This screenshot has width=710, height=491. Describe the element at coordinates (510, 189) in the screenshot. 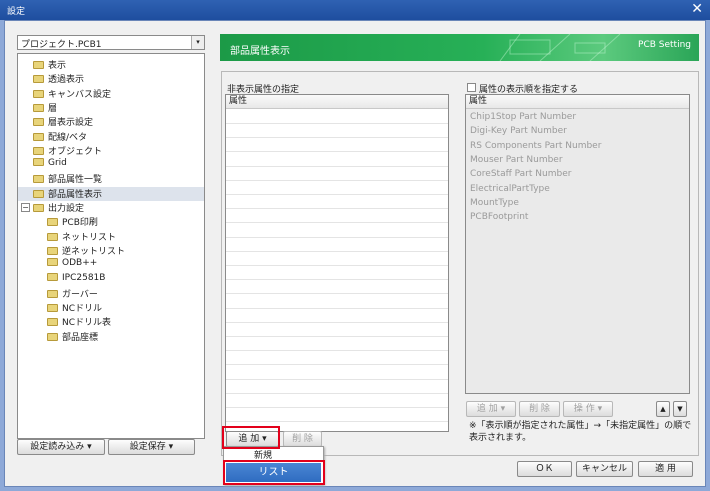

I see `list-item: ElectricalPartType` at that location.